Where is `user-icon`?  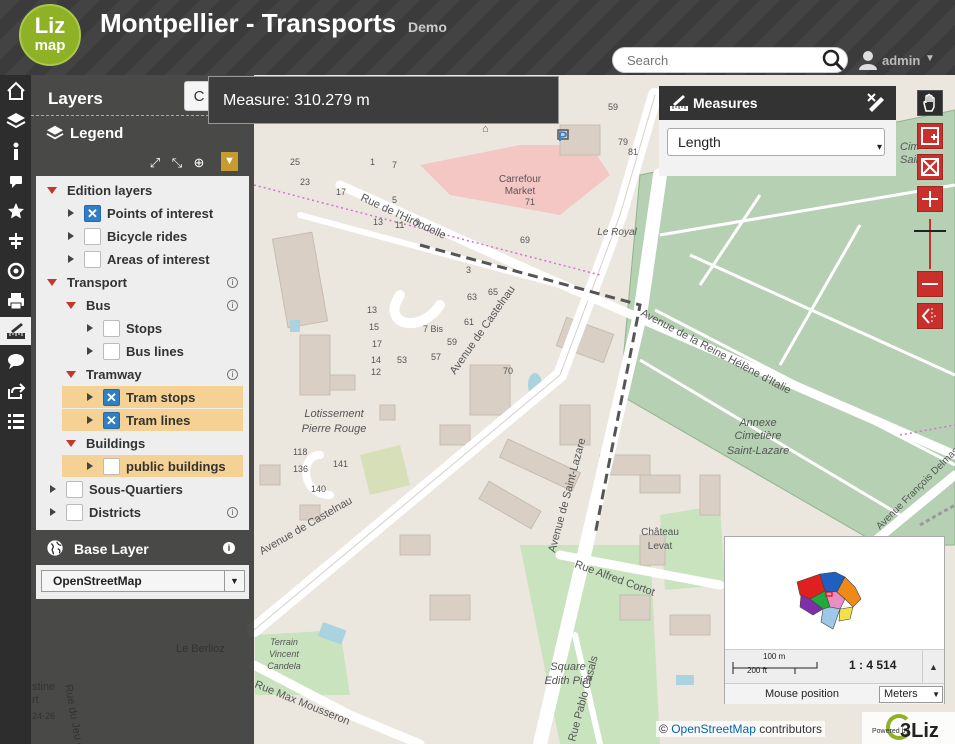
user-icon is located at coordinates (868, 60).